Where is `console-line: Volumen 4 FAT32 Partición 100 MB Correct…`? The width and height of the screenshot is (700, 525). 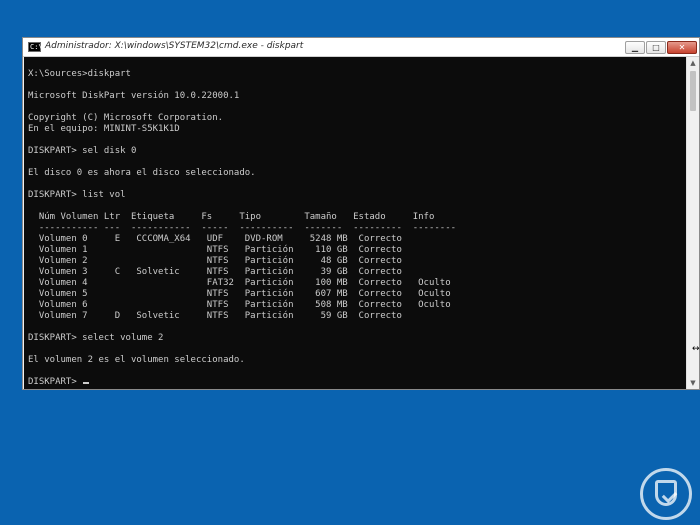
console-line: Volumen 4 FAT32 Partición 100 MB Correct… is located at coordinates (239, 283).